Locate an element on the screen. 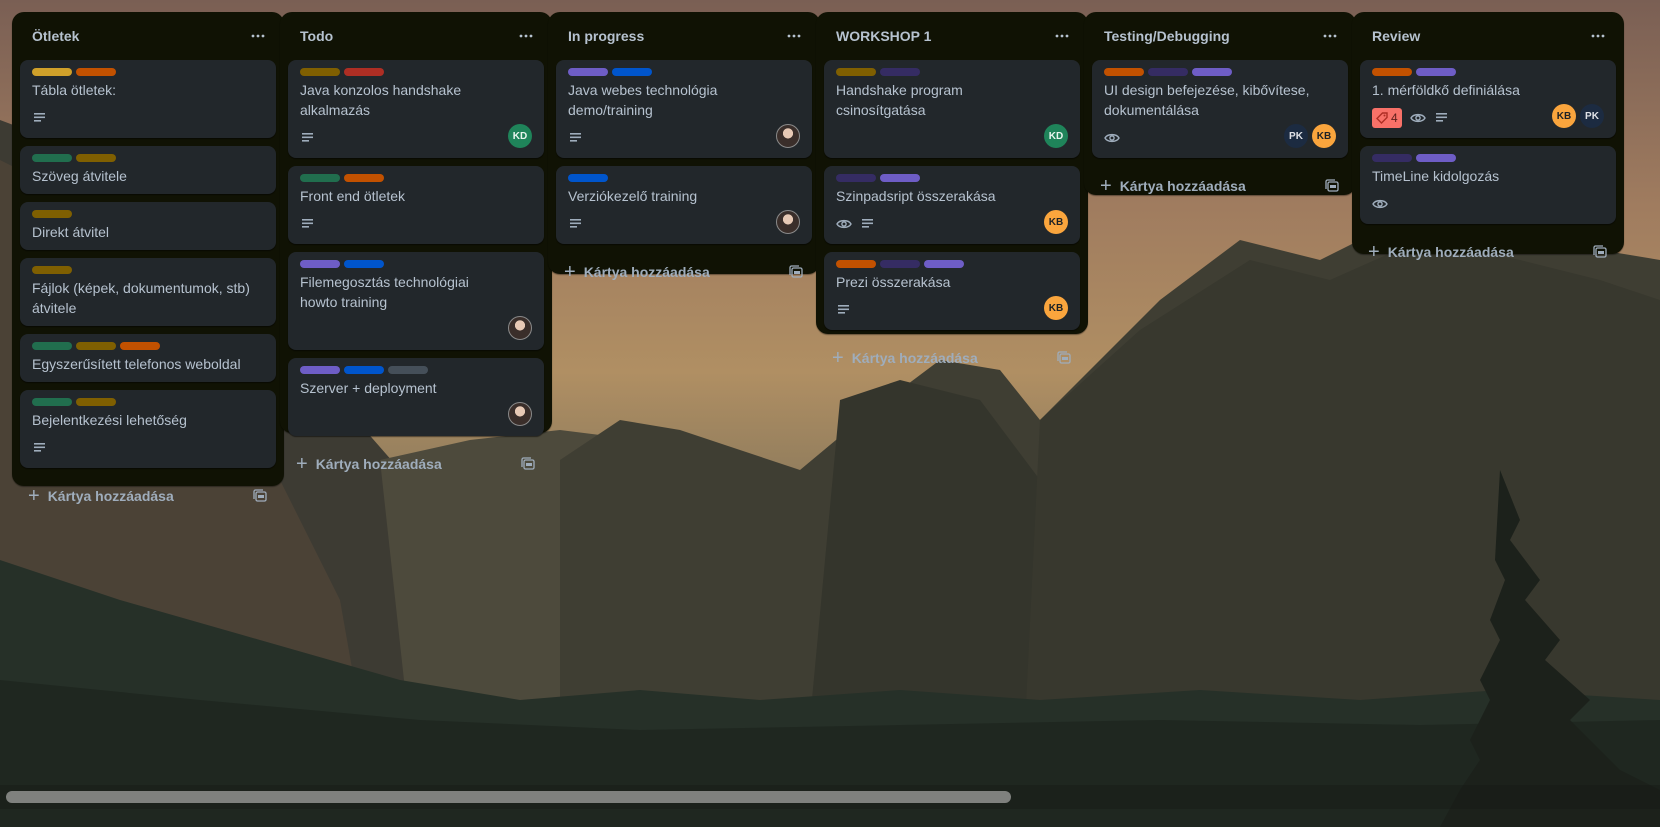 This screenshot has width=1660, height=827. count-value: 4 is located at coordinates (1394, 118).